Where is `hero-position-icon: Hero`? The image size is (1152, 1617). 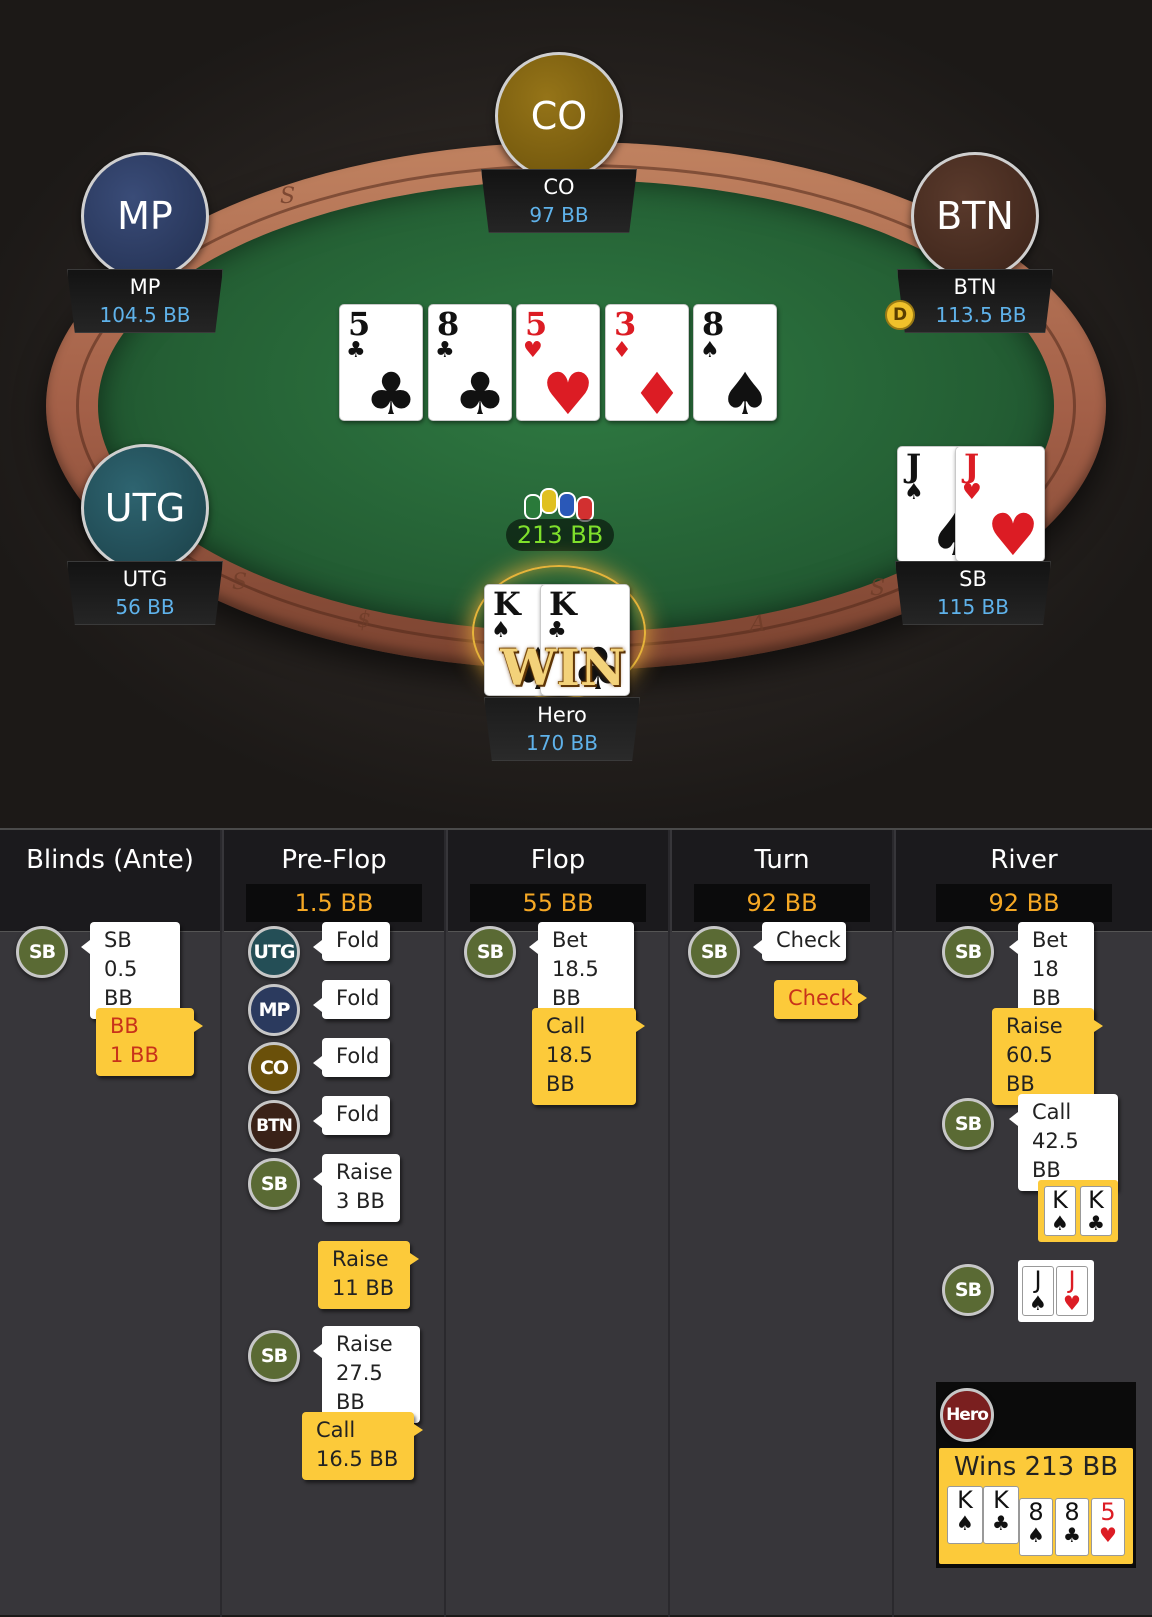
hero-position-icon: Hero is located at coordinates (967, 1415).